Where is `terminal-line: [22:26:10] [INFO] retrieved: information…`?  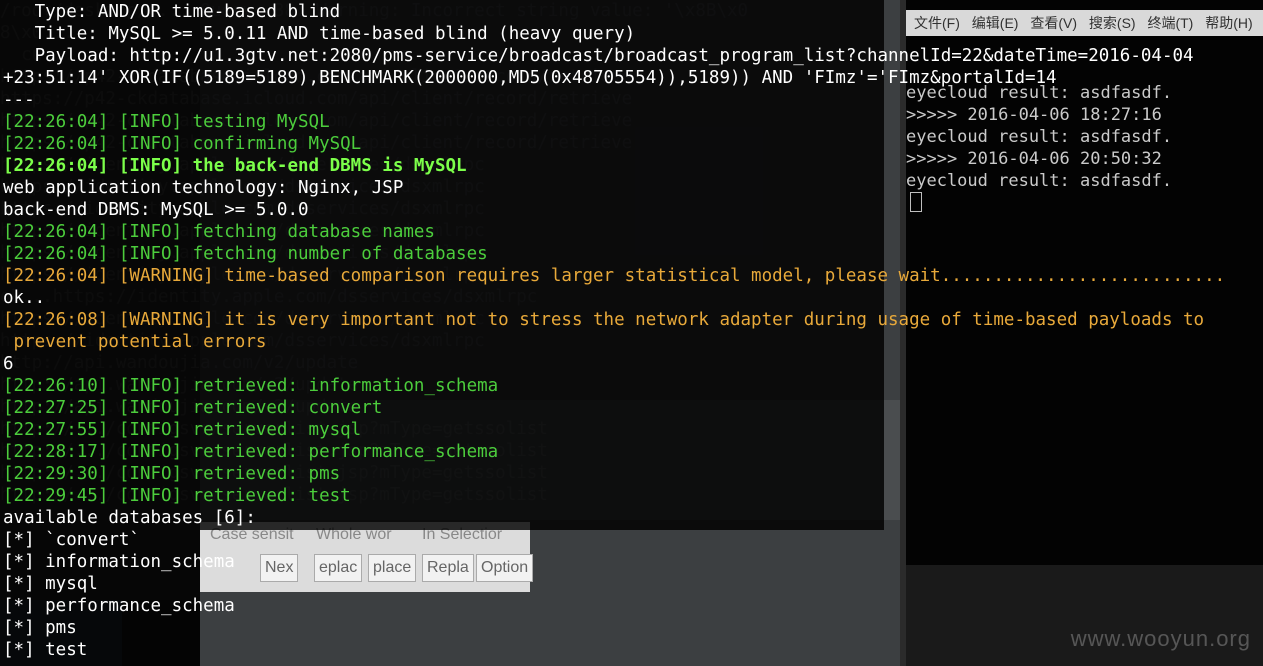 terminal-line: [22:26:10] [INFO] retrieved: information… is located at coordinates (251, 386).